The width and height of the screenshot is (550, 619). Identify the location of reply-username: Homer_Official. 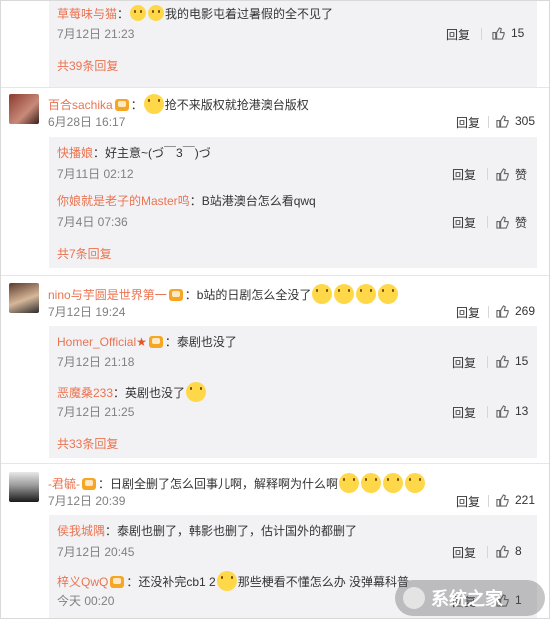
(96, 342).